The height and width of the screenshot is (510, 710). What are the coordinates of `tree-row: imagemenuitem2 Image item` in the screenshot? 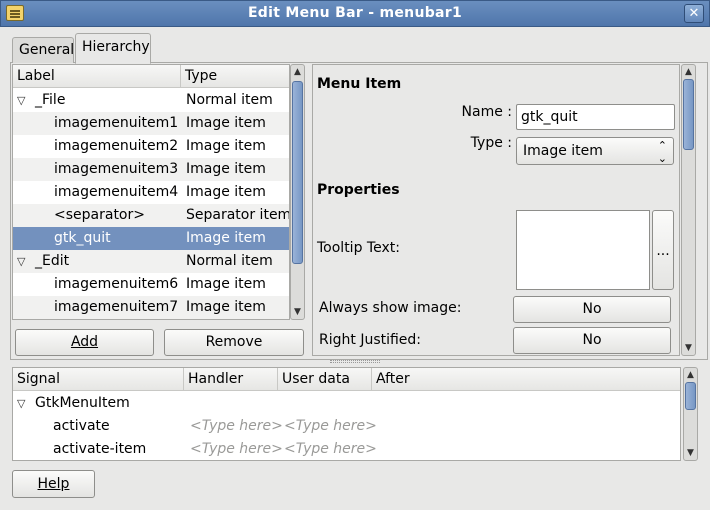 It's located at (151, 146).